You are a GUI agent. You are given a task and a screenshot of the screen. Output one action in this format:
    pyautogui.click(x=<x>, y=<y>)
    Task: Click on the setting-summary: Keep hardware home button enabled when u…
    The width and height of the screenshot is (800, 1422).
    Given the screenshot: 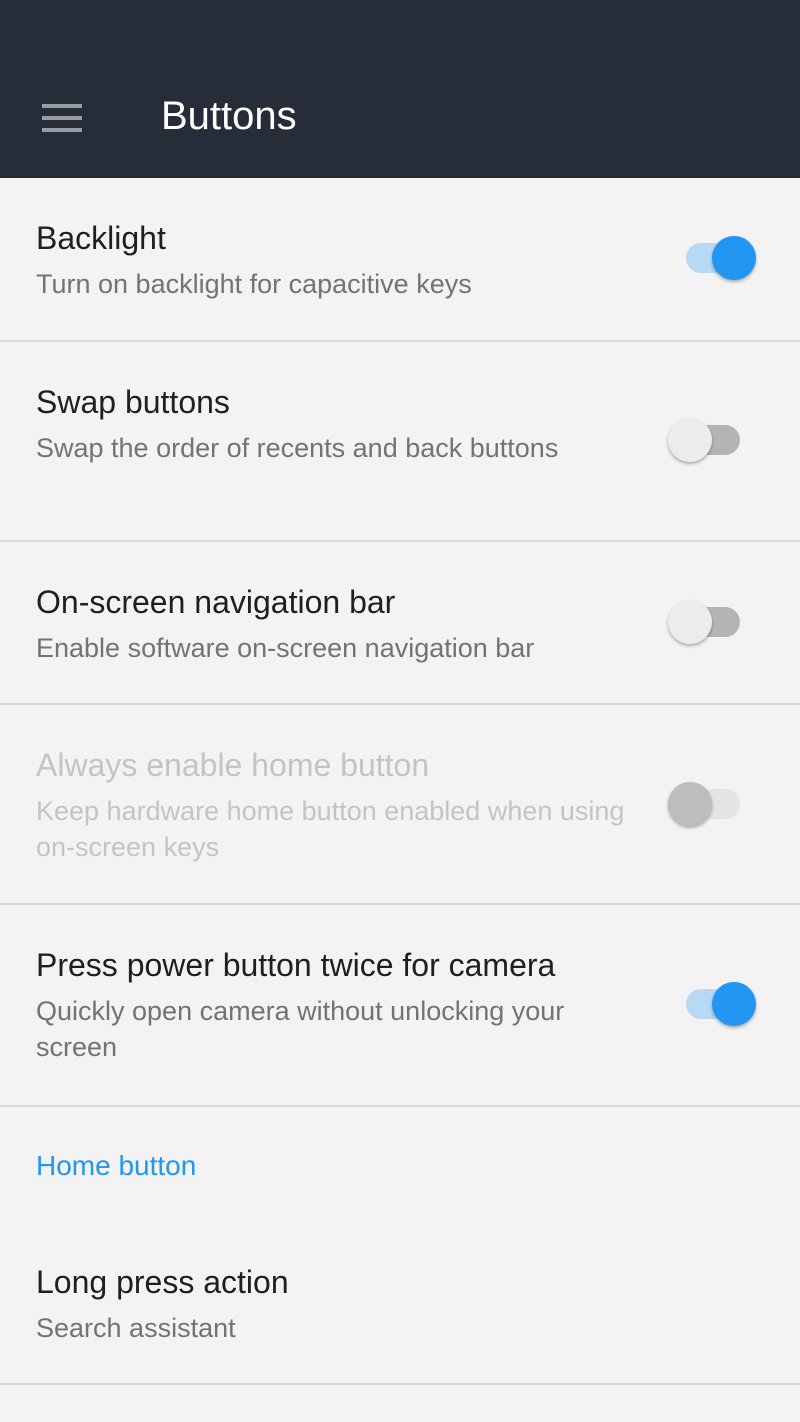 What is the action you would take?
    pyautogui.click(x=330, y=829)
    